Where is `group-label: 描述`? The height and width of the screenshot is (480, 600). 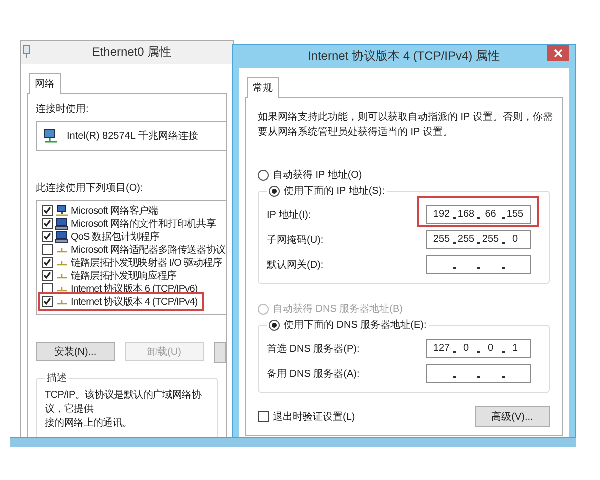 group-label: 描述 is located at coordinates (57, 378).